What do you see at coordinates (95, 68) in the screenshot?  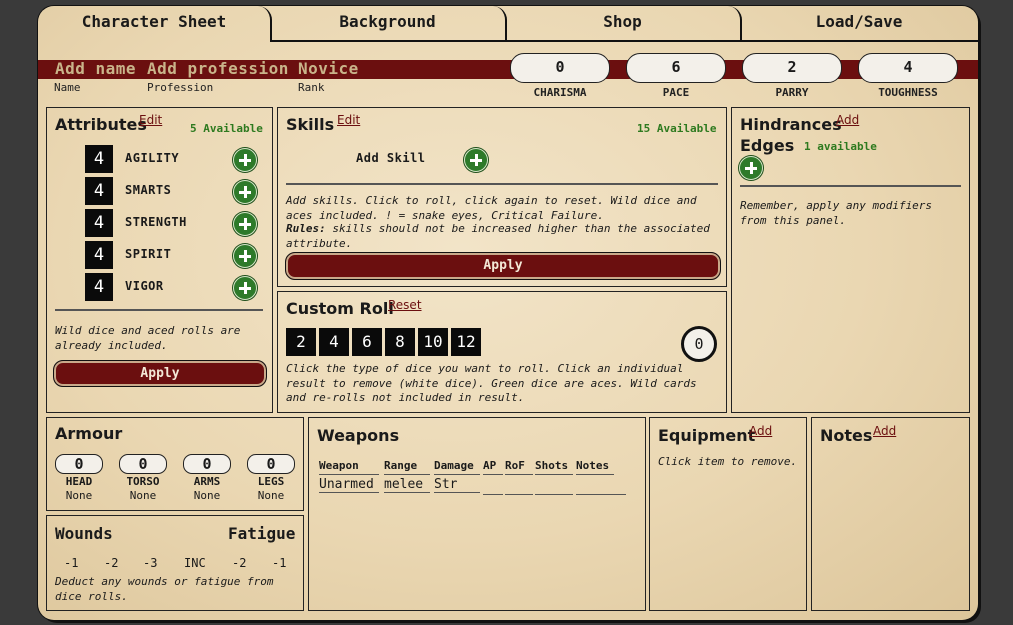 I see `name-input: Add name` at bounding box center [95, 68].